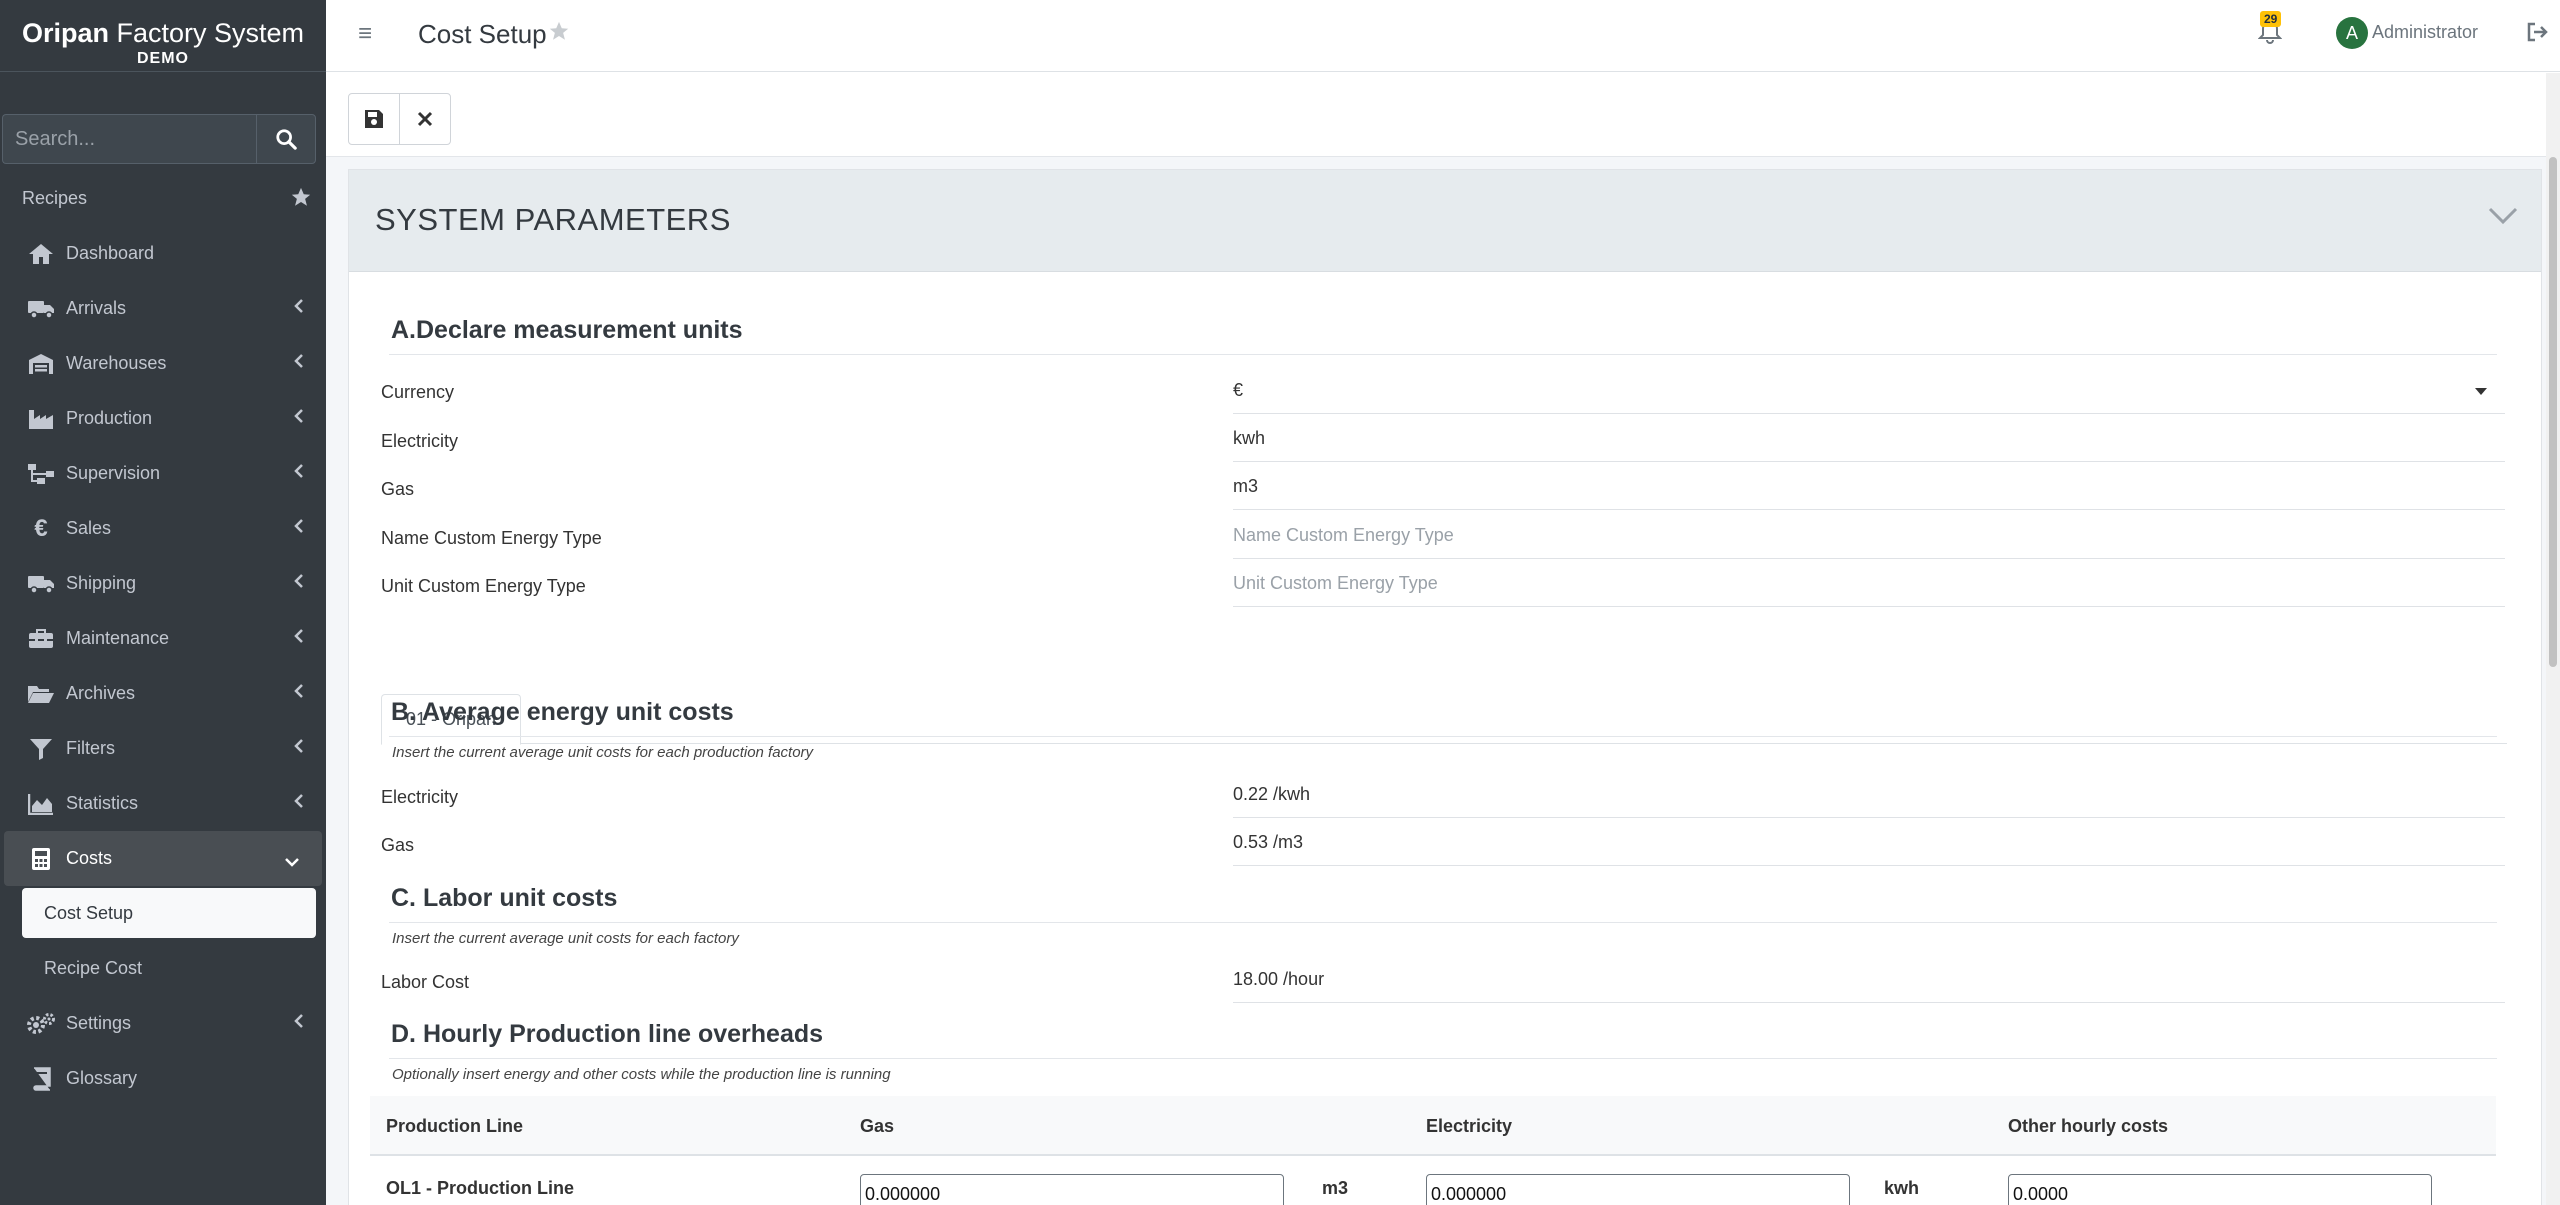  What do you see at coordinates (425, 119) in the screenshot?
I see `cancel-button` at bounding box center [425, 119].